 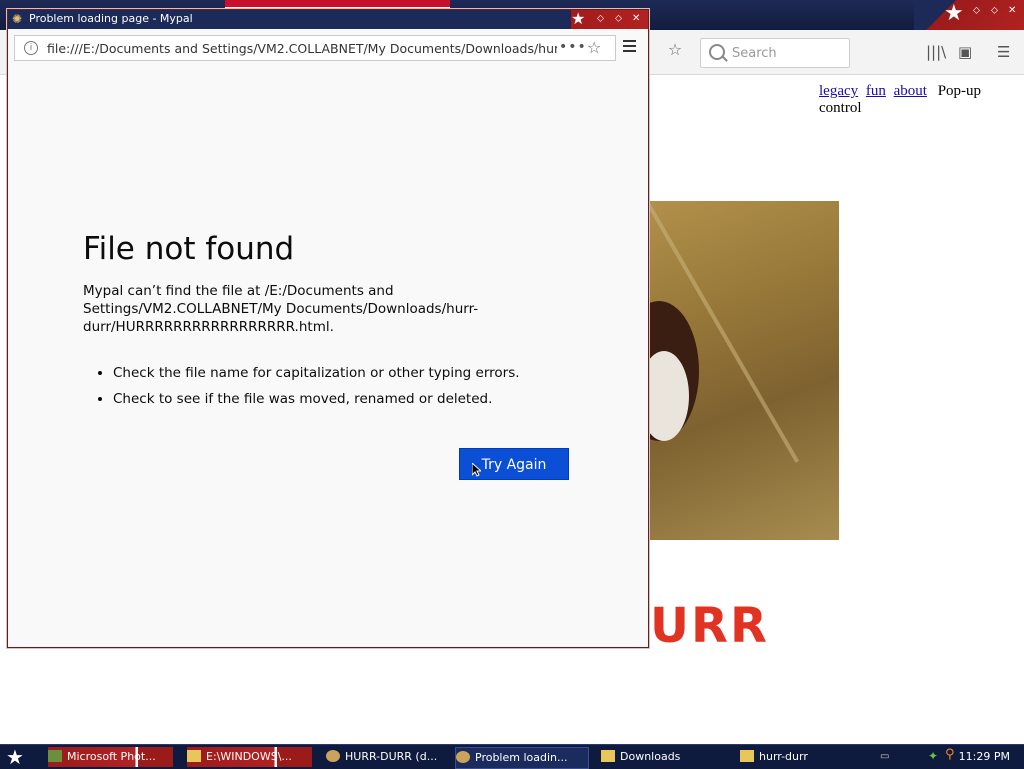 What do you see at coordinates (15, 757) in the screenshot?
I see `start-button: ★` at bounding box center [15, 757].